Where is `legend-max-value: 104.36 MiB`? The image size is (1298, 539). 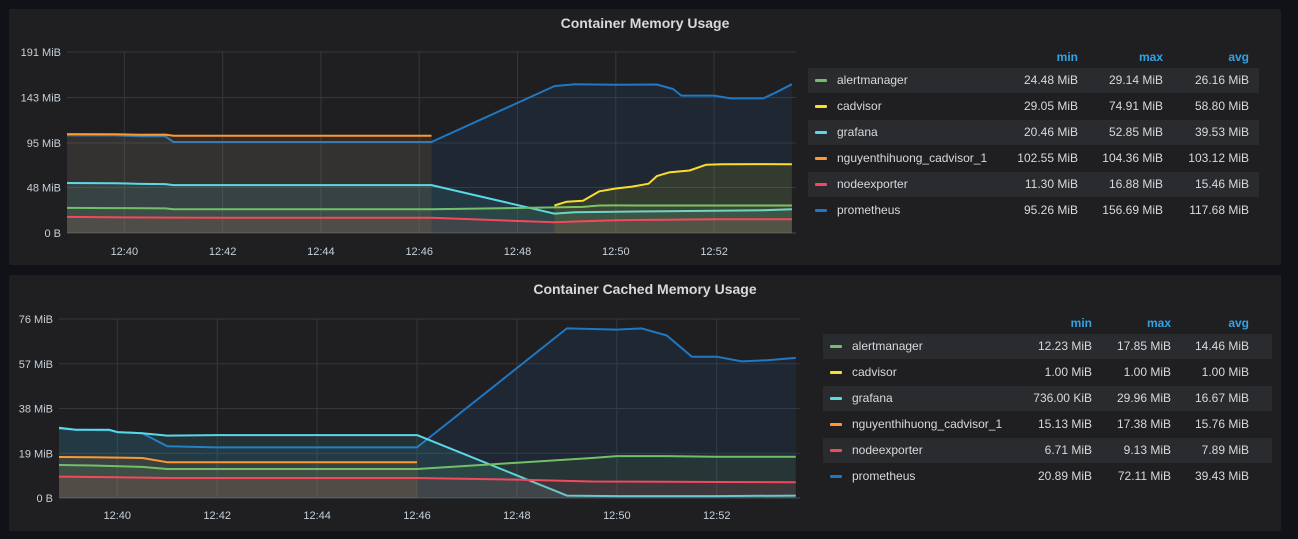
legend-max-value: 104.36 MiB is located at coordinates (1132, 158).